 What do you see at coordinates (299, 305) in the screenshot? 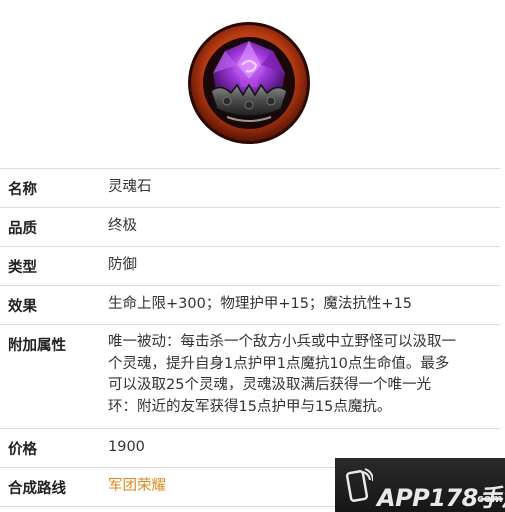
I see `item-effect: 生命上限+300；物理护甲+15；魔法抗性+15` at bounding box center [299, 305].